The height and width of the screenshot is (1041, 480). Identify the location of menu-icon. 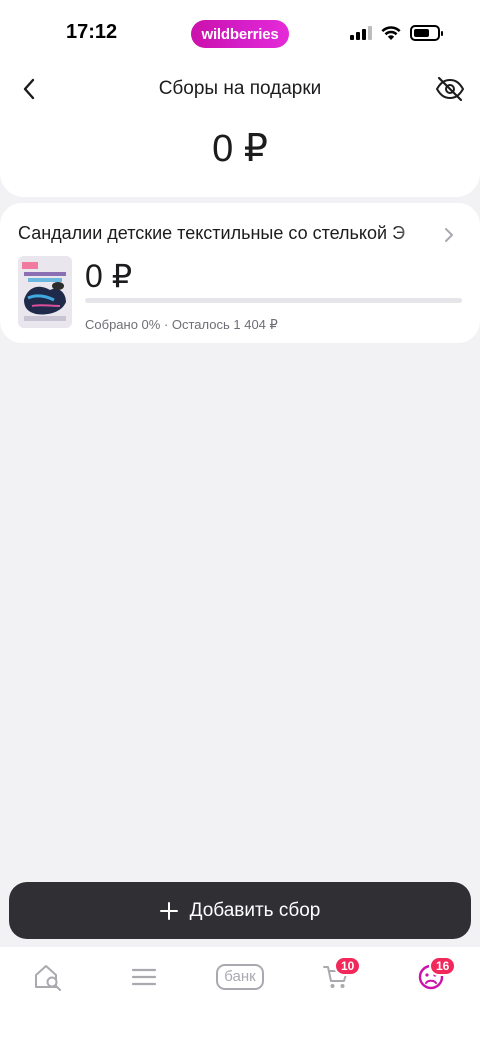
(144, 977).